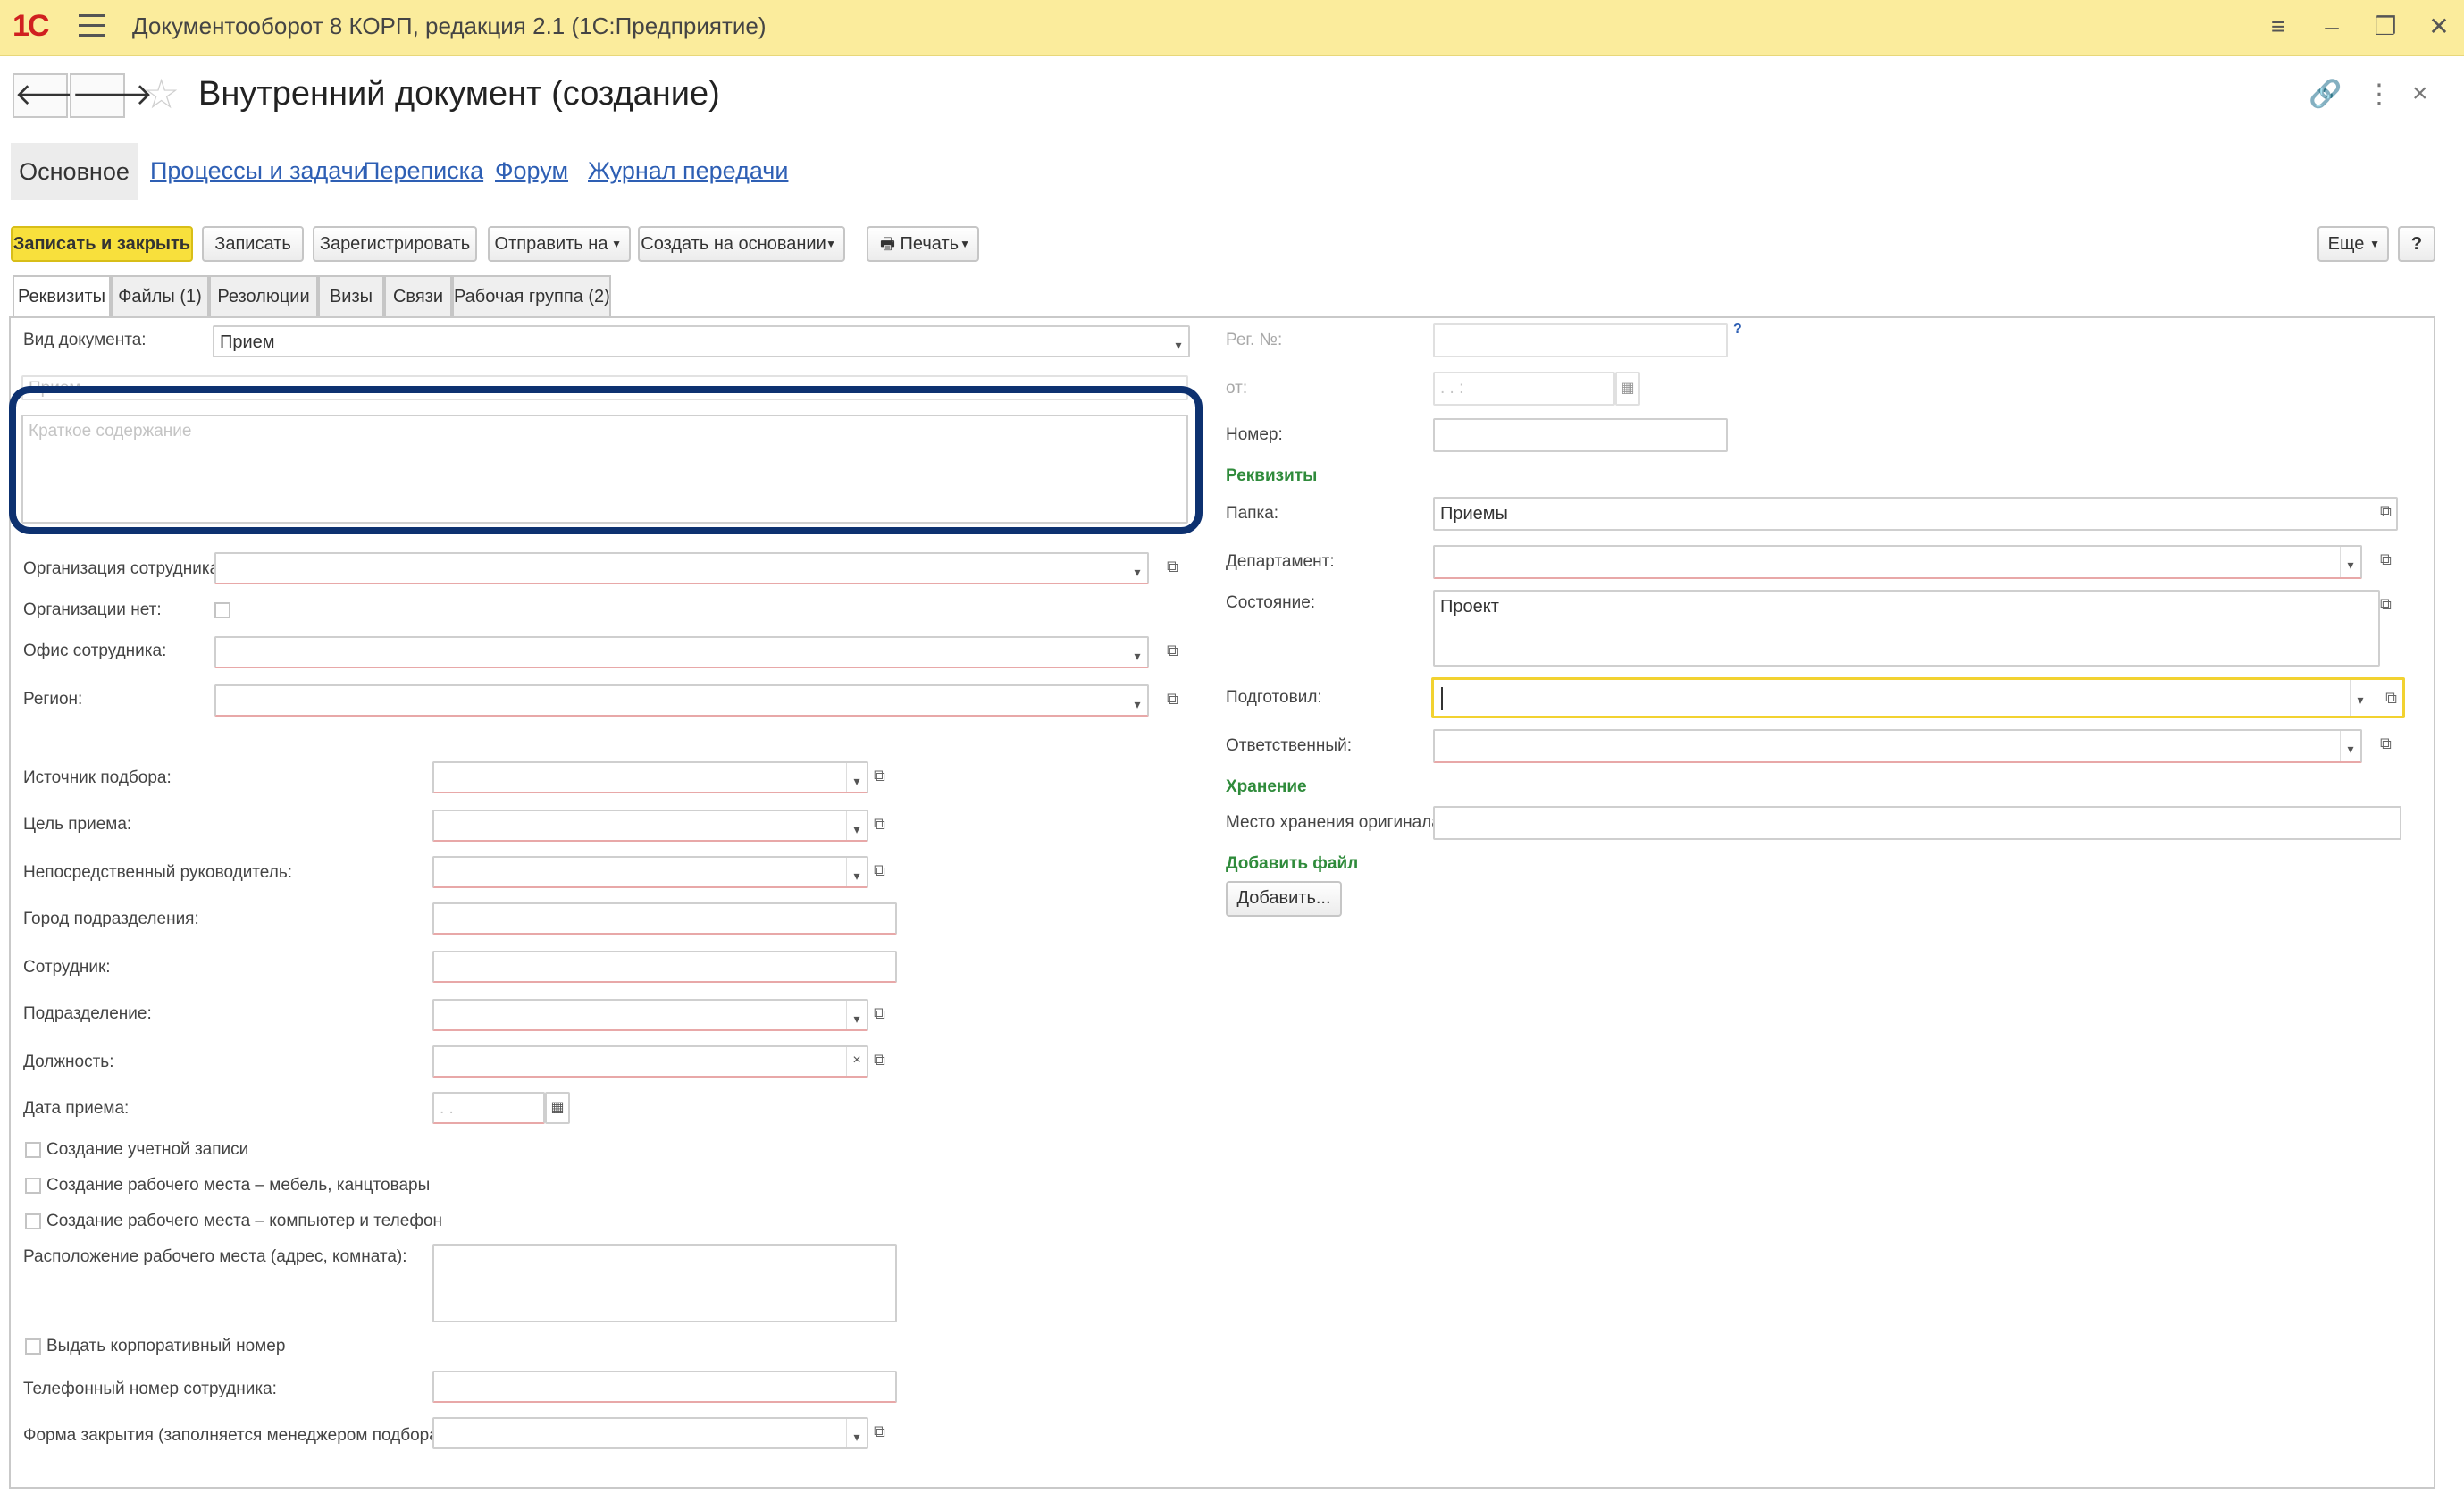  Describe the element at coordinates (395, 244) in the screenshot. I see `register-button: Зарегистрировать` at that location.